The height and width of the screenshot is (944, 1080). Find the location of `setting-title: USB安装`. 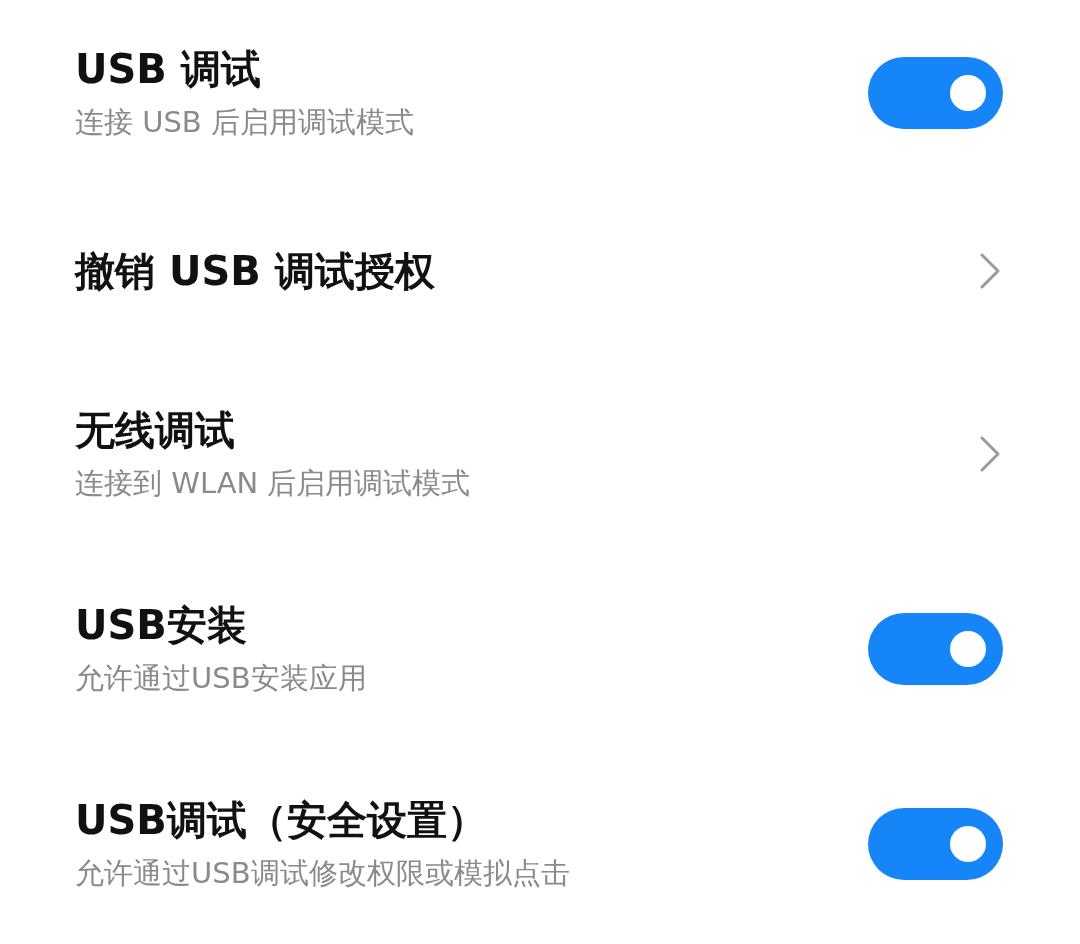

setting-title: USB安装 is located at coordinates (161, 625).